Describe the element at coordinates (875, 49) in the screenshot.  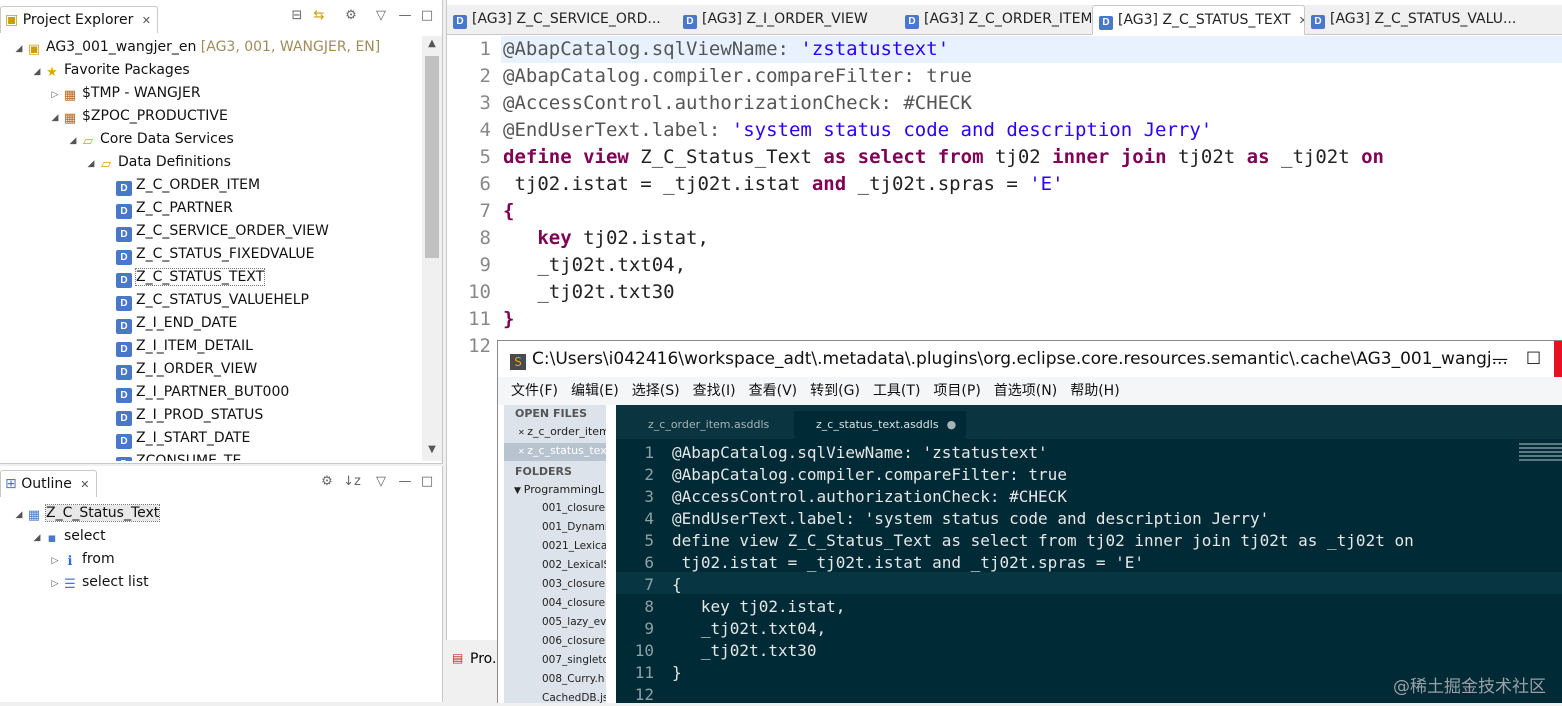
I see `code-token: 'zstatustext'` at that location.